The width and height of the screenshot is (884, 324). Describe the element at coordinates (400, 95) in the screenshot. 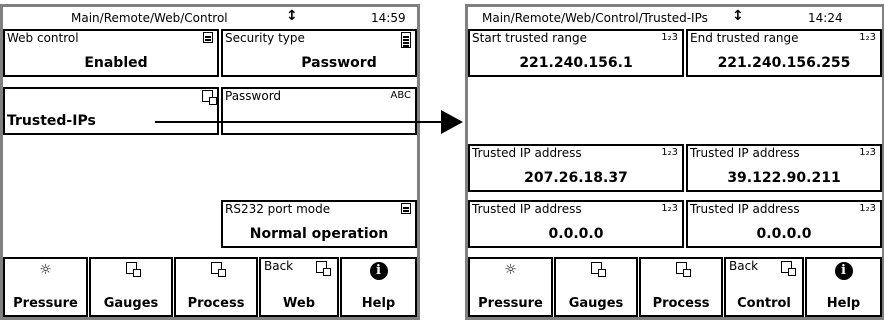

I see `text-input-icon: ABC` at that location.